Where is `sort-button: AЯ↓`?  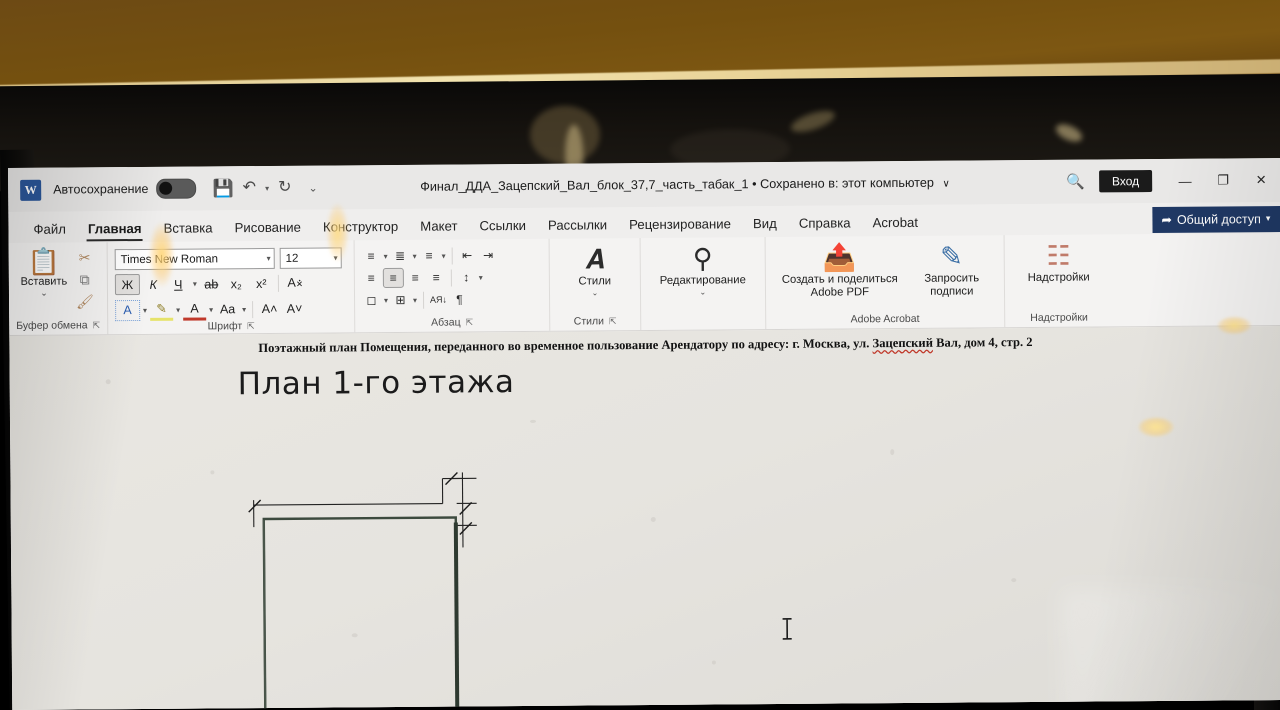 sort-button: AЯ↓ is located at coordinates (438, 300).